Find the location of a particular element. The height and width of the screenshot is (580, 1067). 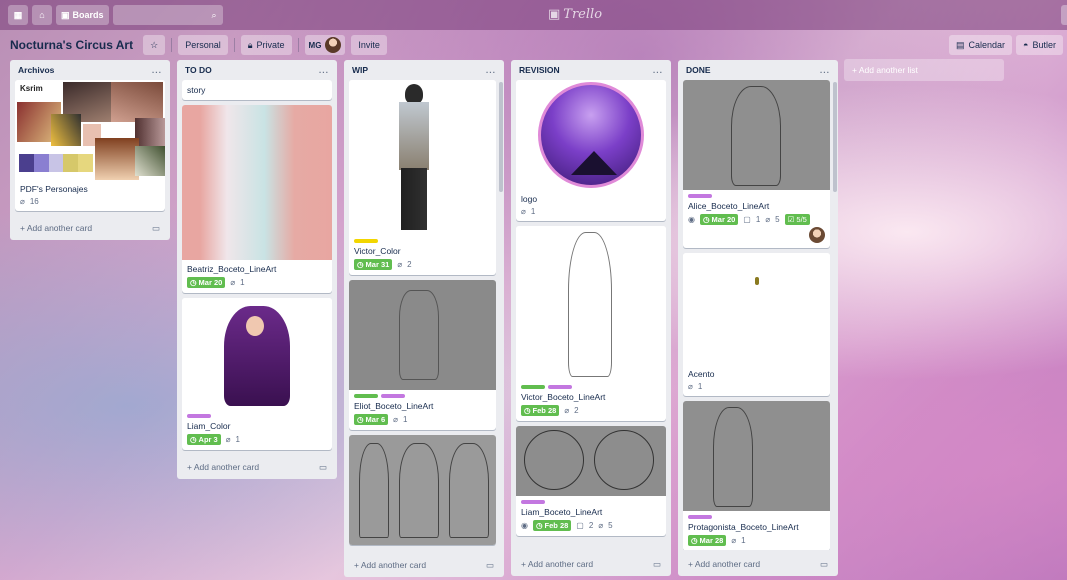

add-list-button: + Add another list is located at coordinates (924, 70).